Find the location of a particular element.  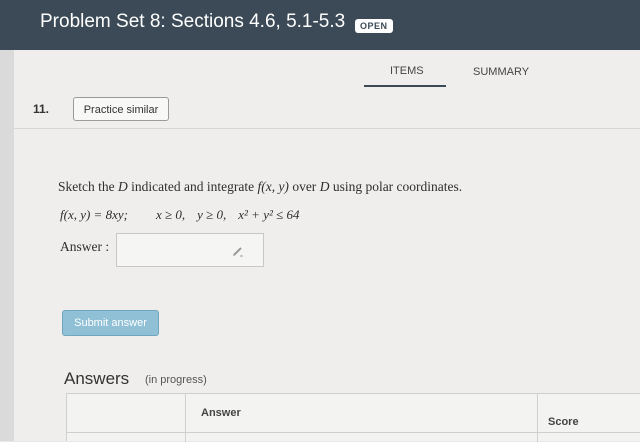

answers-heading: Answers is located at coordinates (97, 378).